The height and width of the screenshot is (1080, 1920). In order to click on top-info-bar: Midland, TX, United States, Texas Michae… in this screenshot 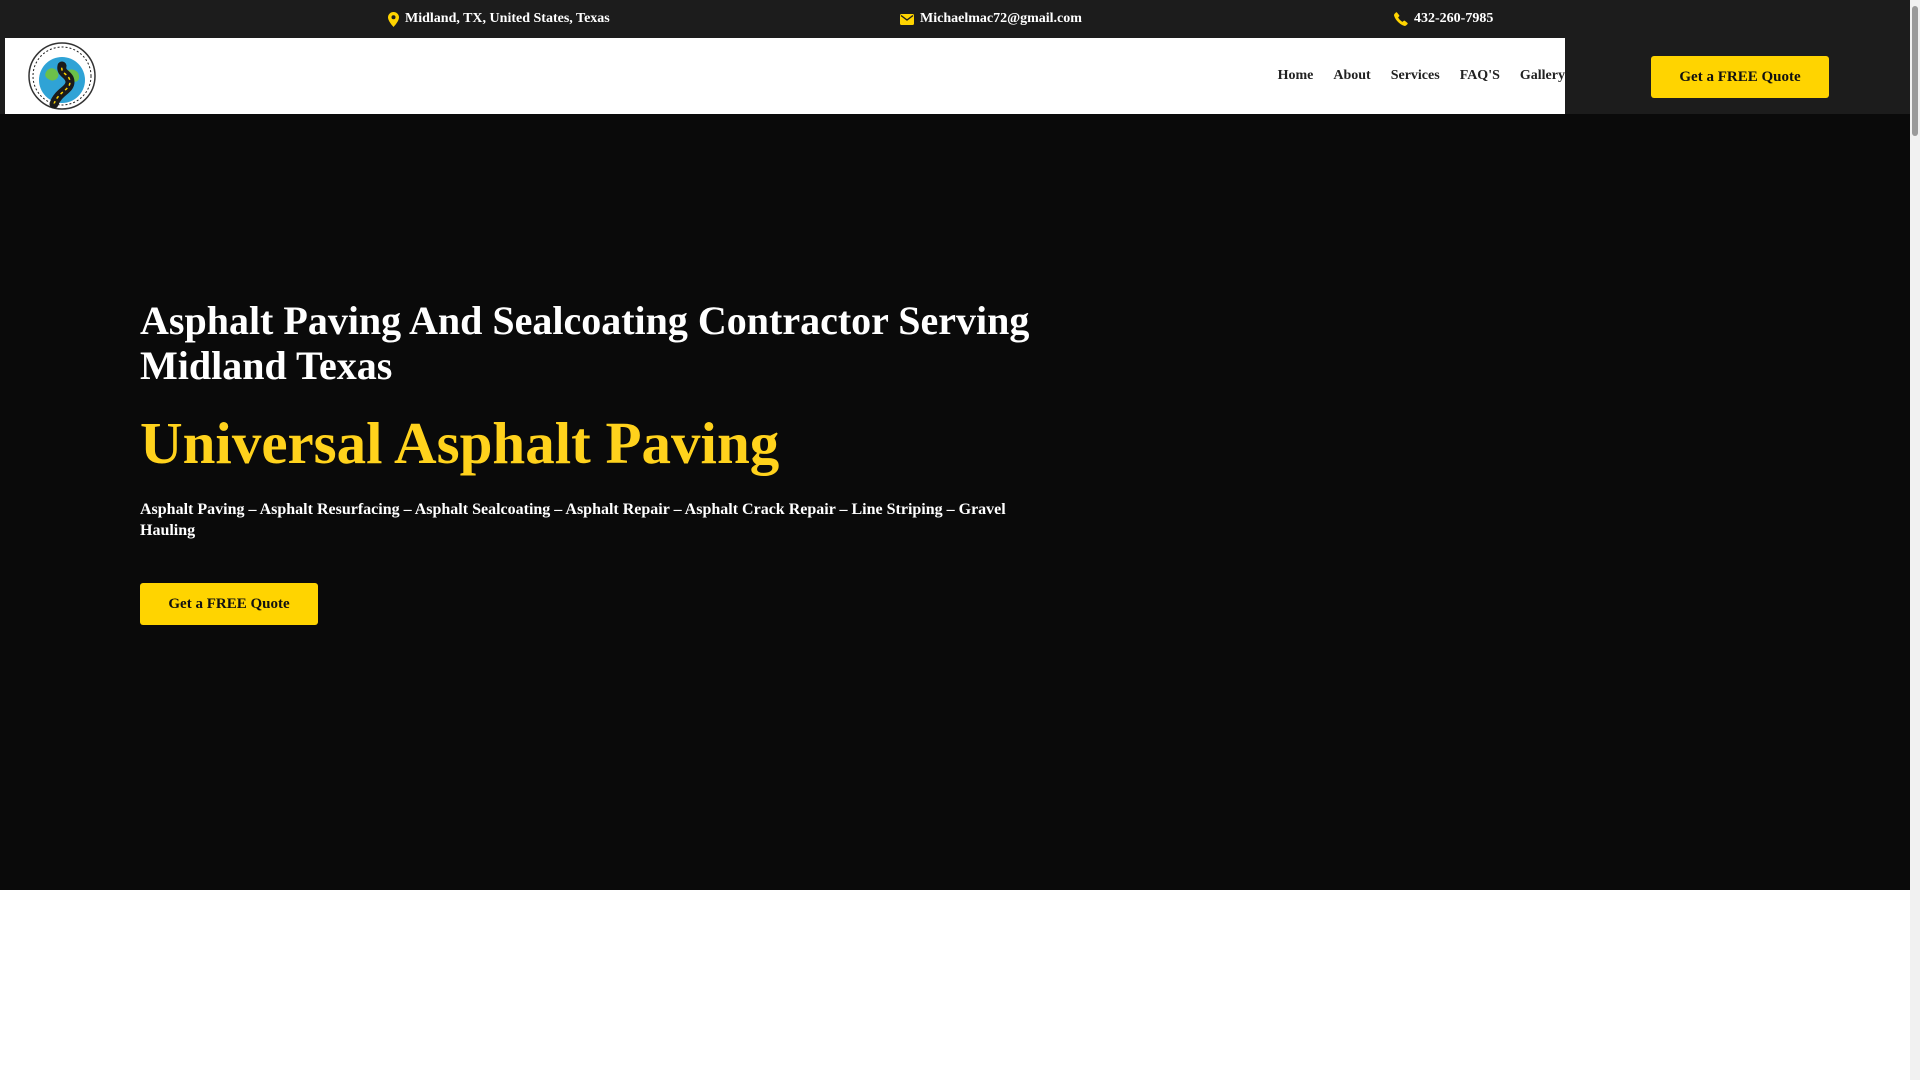, I will do `click(955, 19)`.